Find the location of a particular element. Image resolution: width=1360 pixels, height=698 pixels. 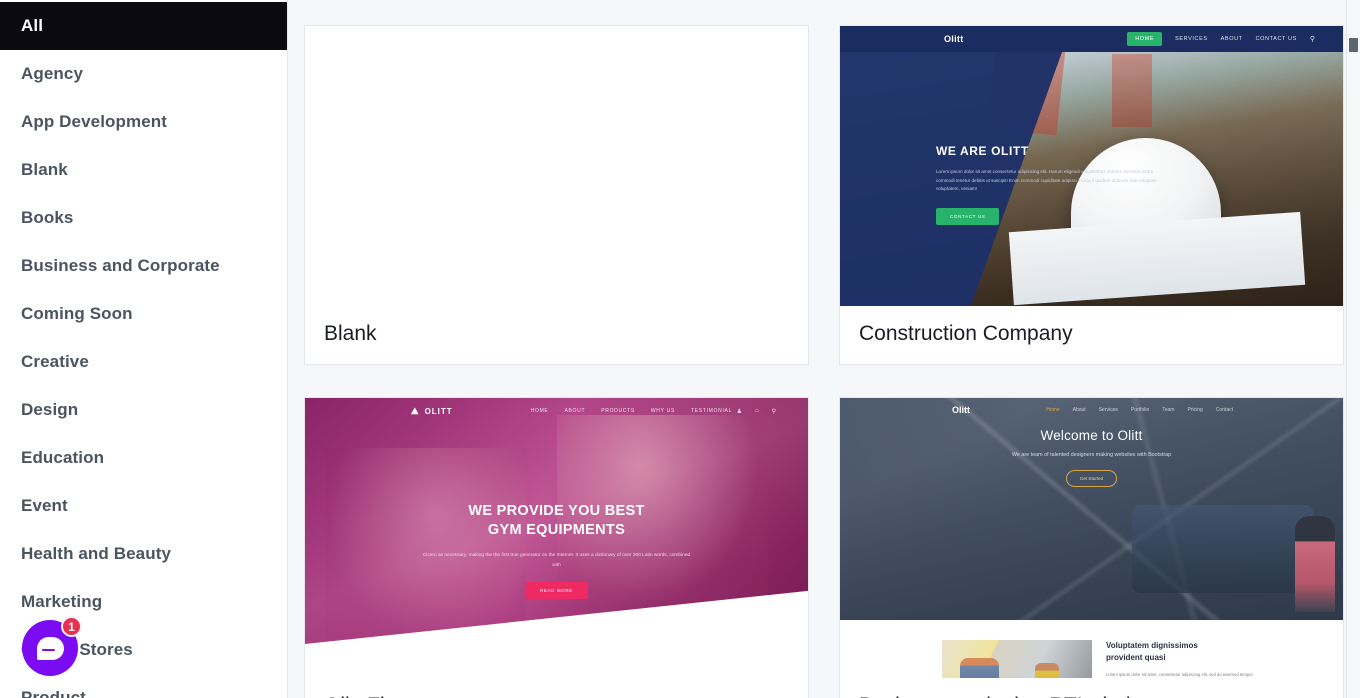

fitness-nav-icons: ♟ ⌂ ⚲ is located at coordinates (756, 411).